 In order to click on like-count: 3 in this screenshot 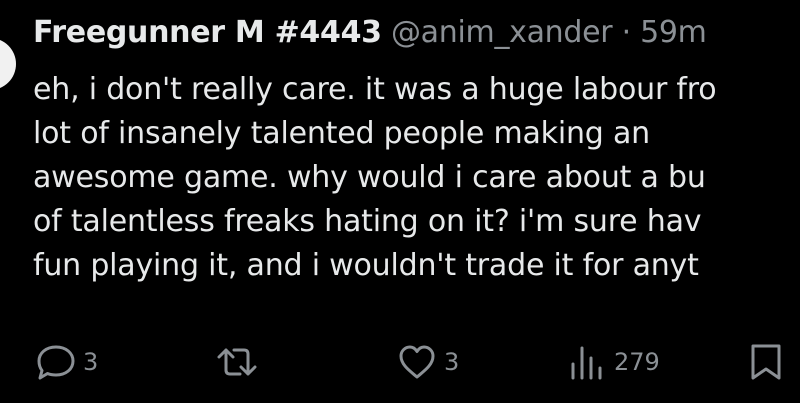, I will do `click(452, 362)`.